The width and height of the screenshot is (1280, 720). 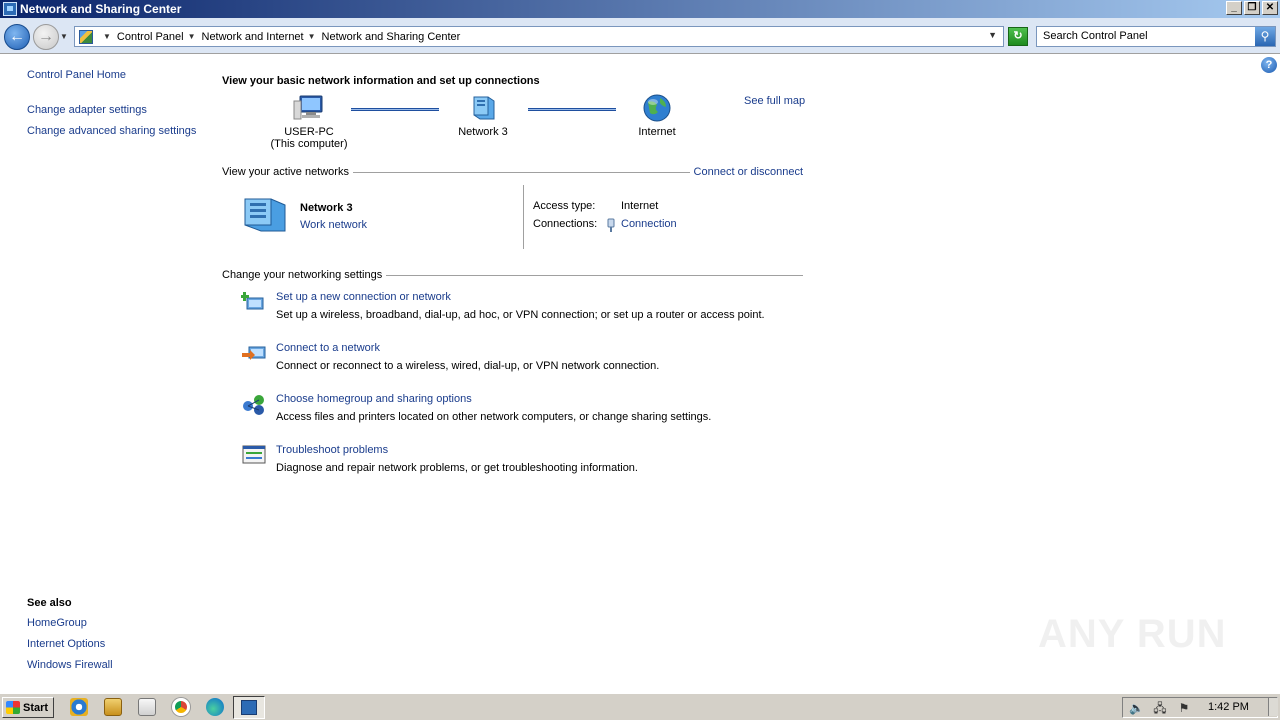 What do you see at coordinates (328, 348) in the screenshot?
I see `connect-to-network-link: Connect to a network` at bounding box center [328, 348].